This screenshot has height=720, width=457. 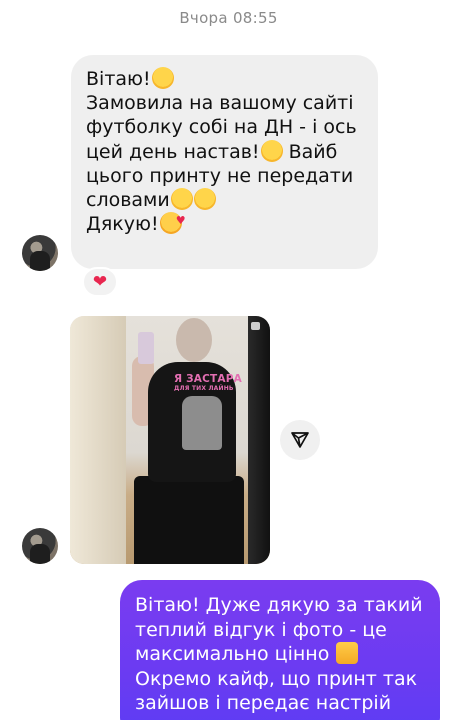 What do you see at coordinates (226, 79) in the screenshot?
I see `message-line: Вітаю!` at bounding box center [226, 79].